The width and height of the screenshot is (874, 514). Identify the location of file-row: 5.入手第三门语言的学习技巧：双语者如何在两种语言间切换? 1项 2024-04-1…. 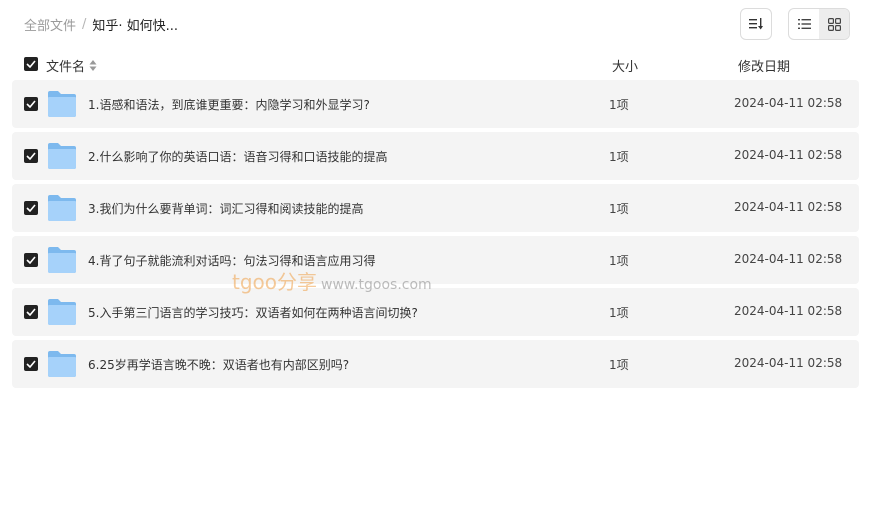
(435, 312).